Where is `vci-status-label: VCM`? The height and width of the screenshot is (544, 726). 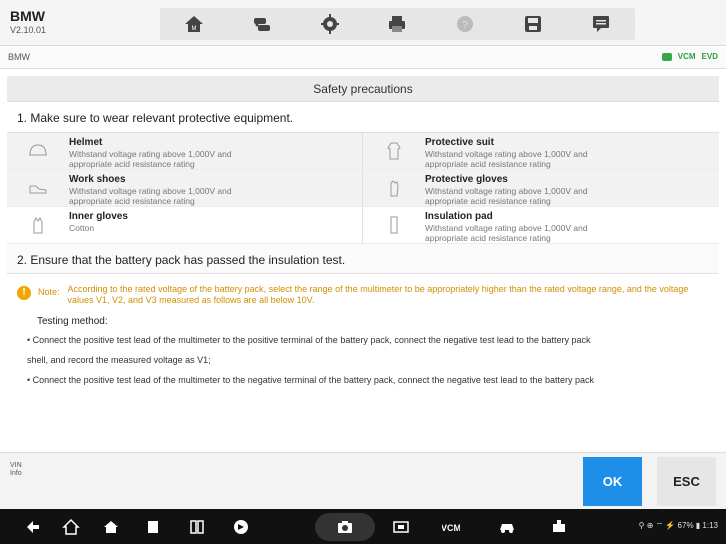
vci-status-label: VCM is located at coordinates (686, 56).